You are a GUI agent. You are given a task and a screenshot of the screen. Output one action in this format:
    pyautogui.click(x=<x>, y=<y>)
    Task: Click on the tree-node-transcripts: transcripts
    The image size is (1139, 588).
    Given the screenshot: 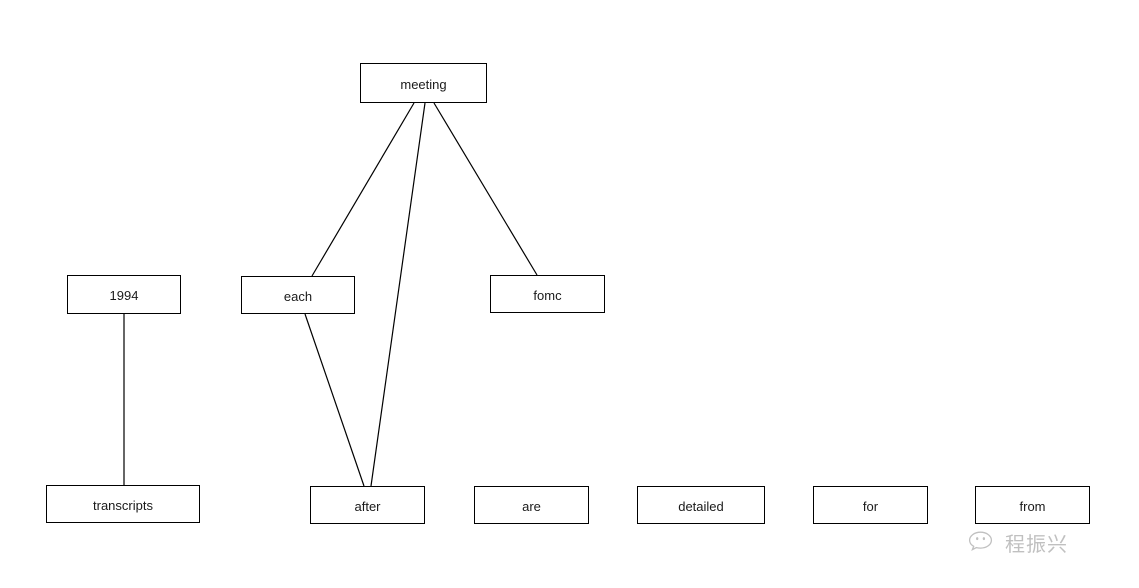 What is the action you would take?
    pyautogui.click(x=123, y=504)
    